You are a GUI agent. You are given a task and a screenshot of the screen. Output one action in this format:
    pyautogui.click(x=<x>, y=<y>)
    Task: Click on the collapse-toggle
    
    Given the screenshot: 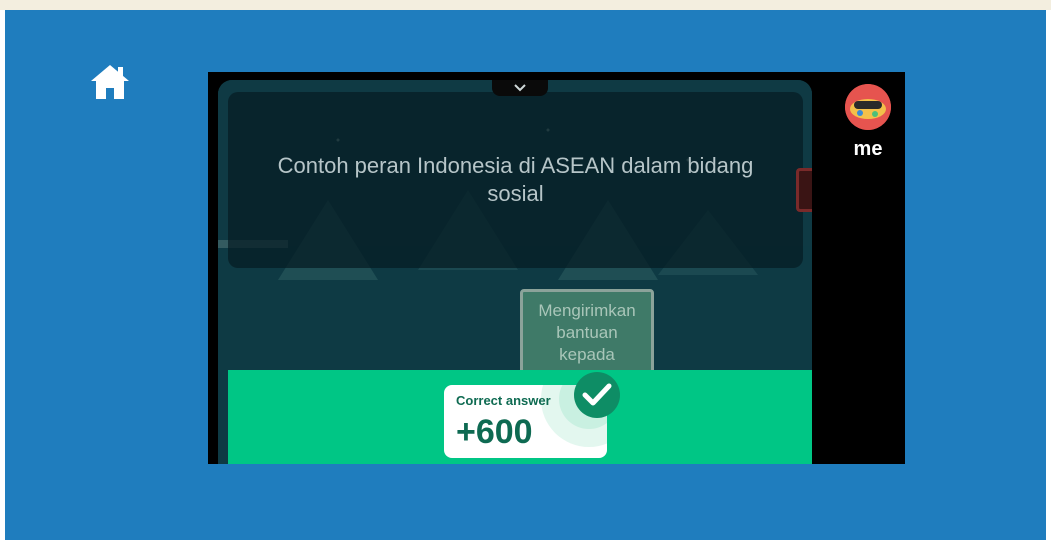 What is the action you would take?
    pyautogui.click(x=520, y=88)
    